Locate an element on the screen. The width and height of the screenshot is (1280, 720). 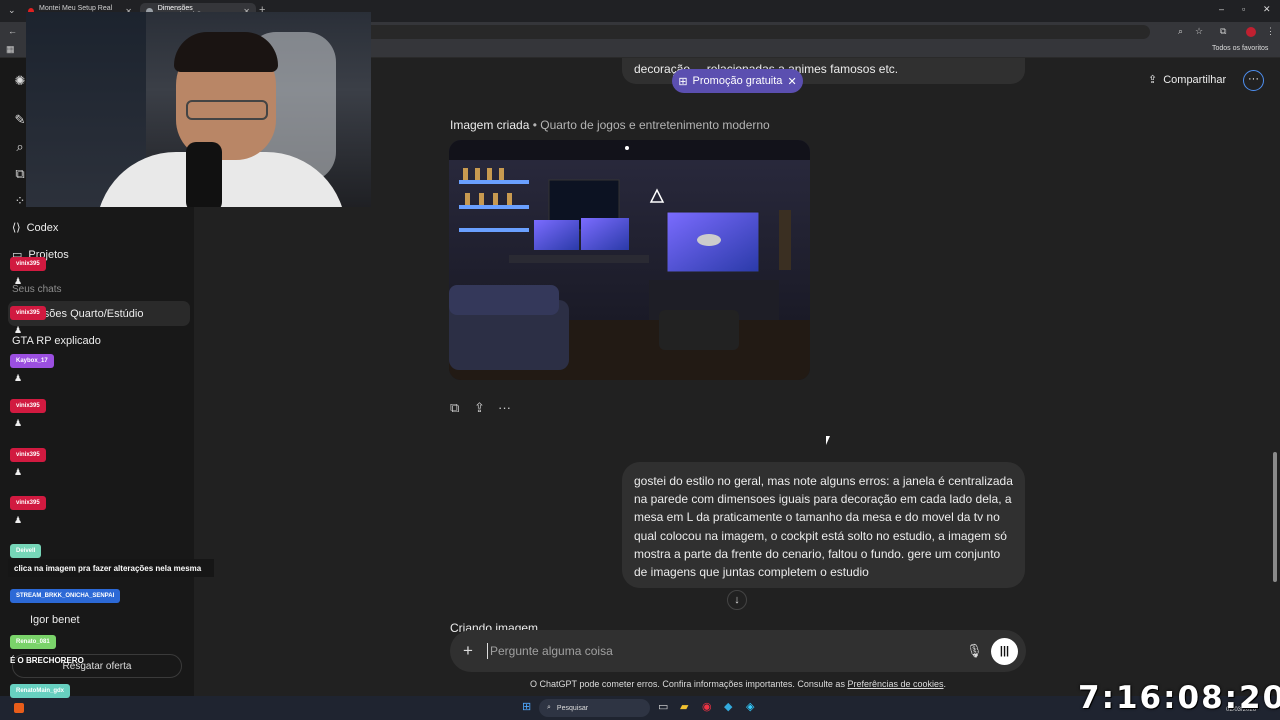
promo-label: Promoção gratuita is located at coordinates (737, 81).